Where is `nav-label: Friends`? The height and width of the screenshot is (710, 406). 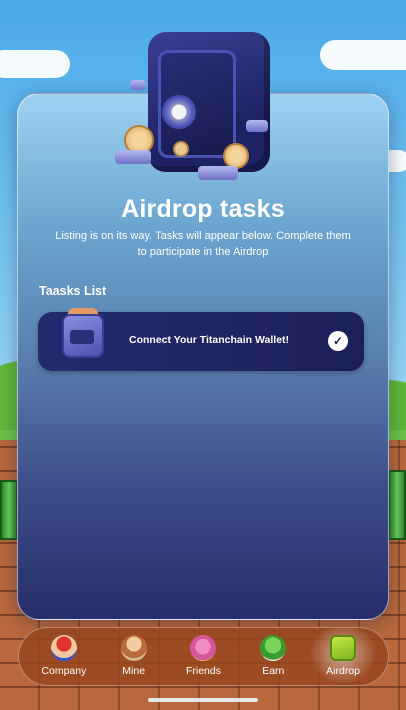 nav-label: Friends is located at coordinates (203, 671).